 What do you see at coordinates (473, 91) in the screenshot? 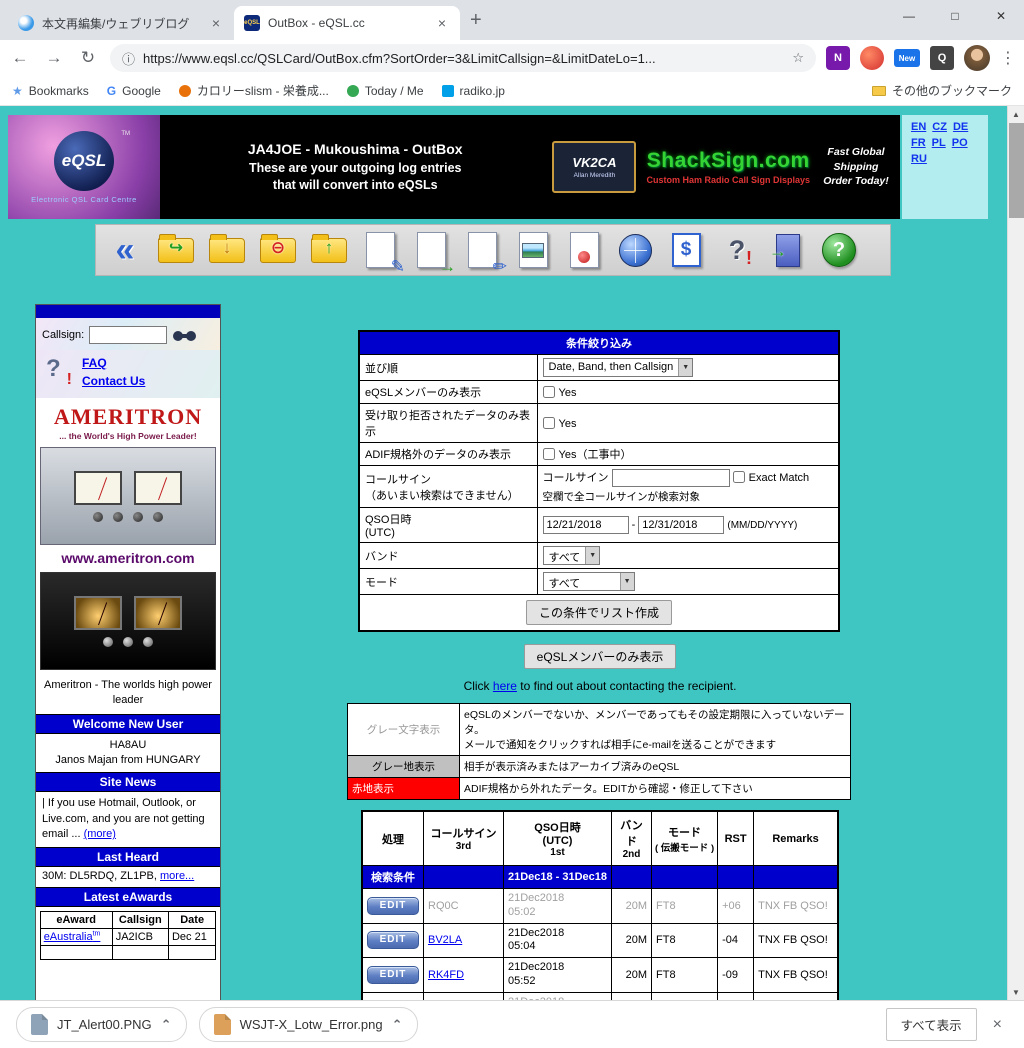
I see `bookmark-radiko: radiko.jp` at bounding box center [473, 91].